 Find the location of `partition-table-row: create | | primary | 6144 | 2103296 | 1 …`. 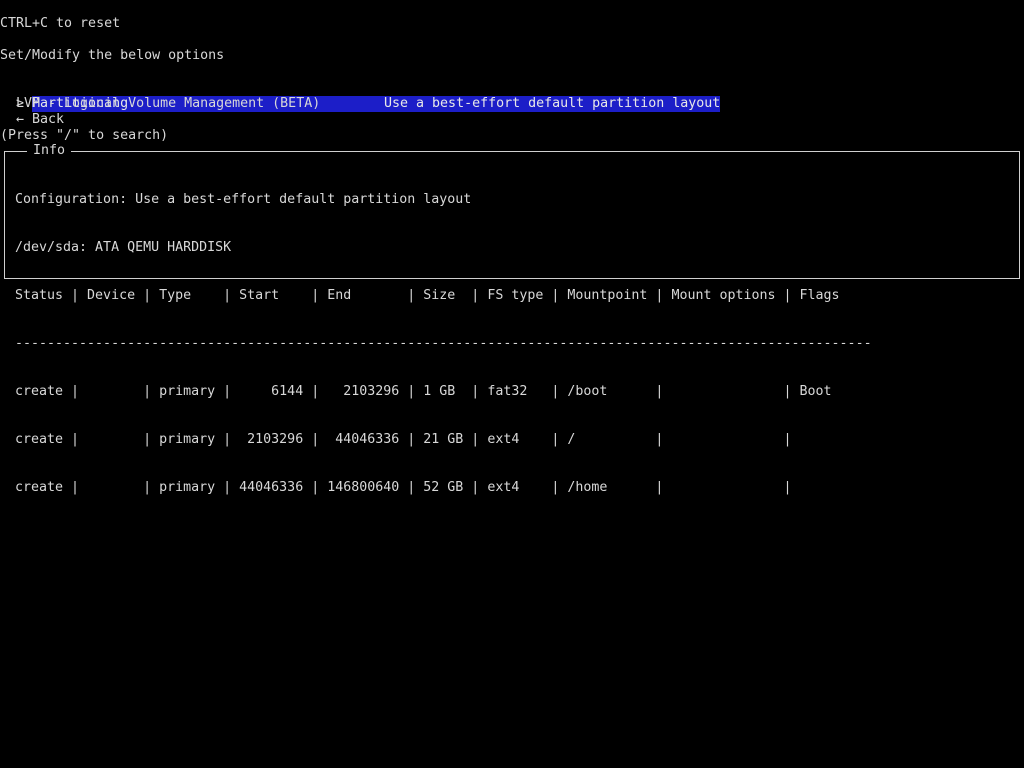

partition-table-row: create | | primary | 6144 | 2103296 | 1 … is located at coordinates (423, 391).